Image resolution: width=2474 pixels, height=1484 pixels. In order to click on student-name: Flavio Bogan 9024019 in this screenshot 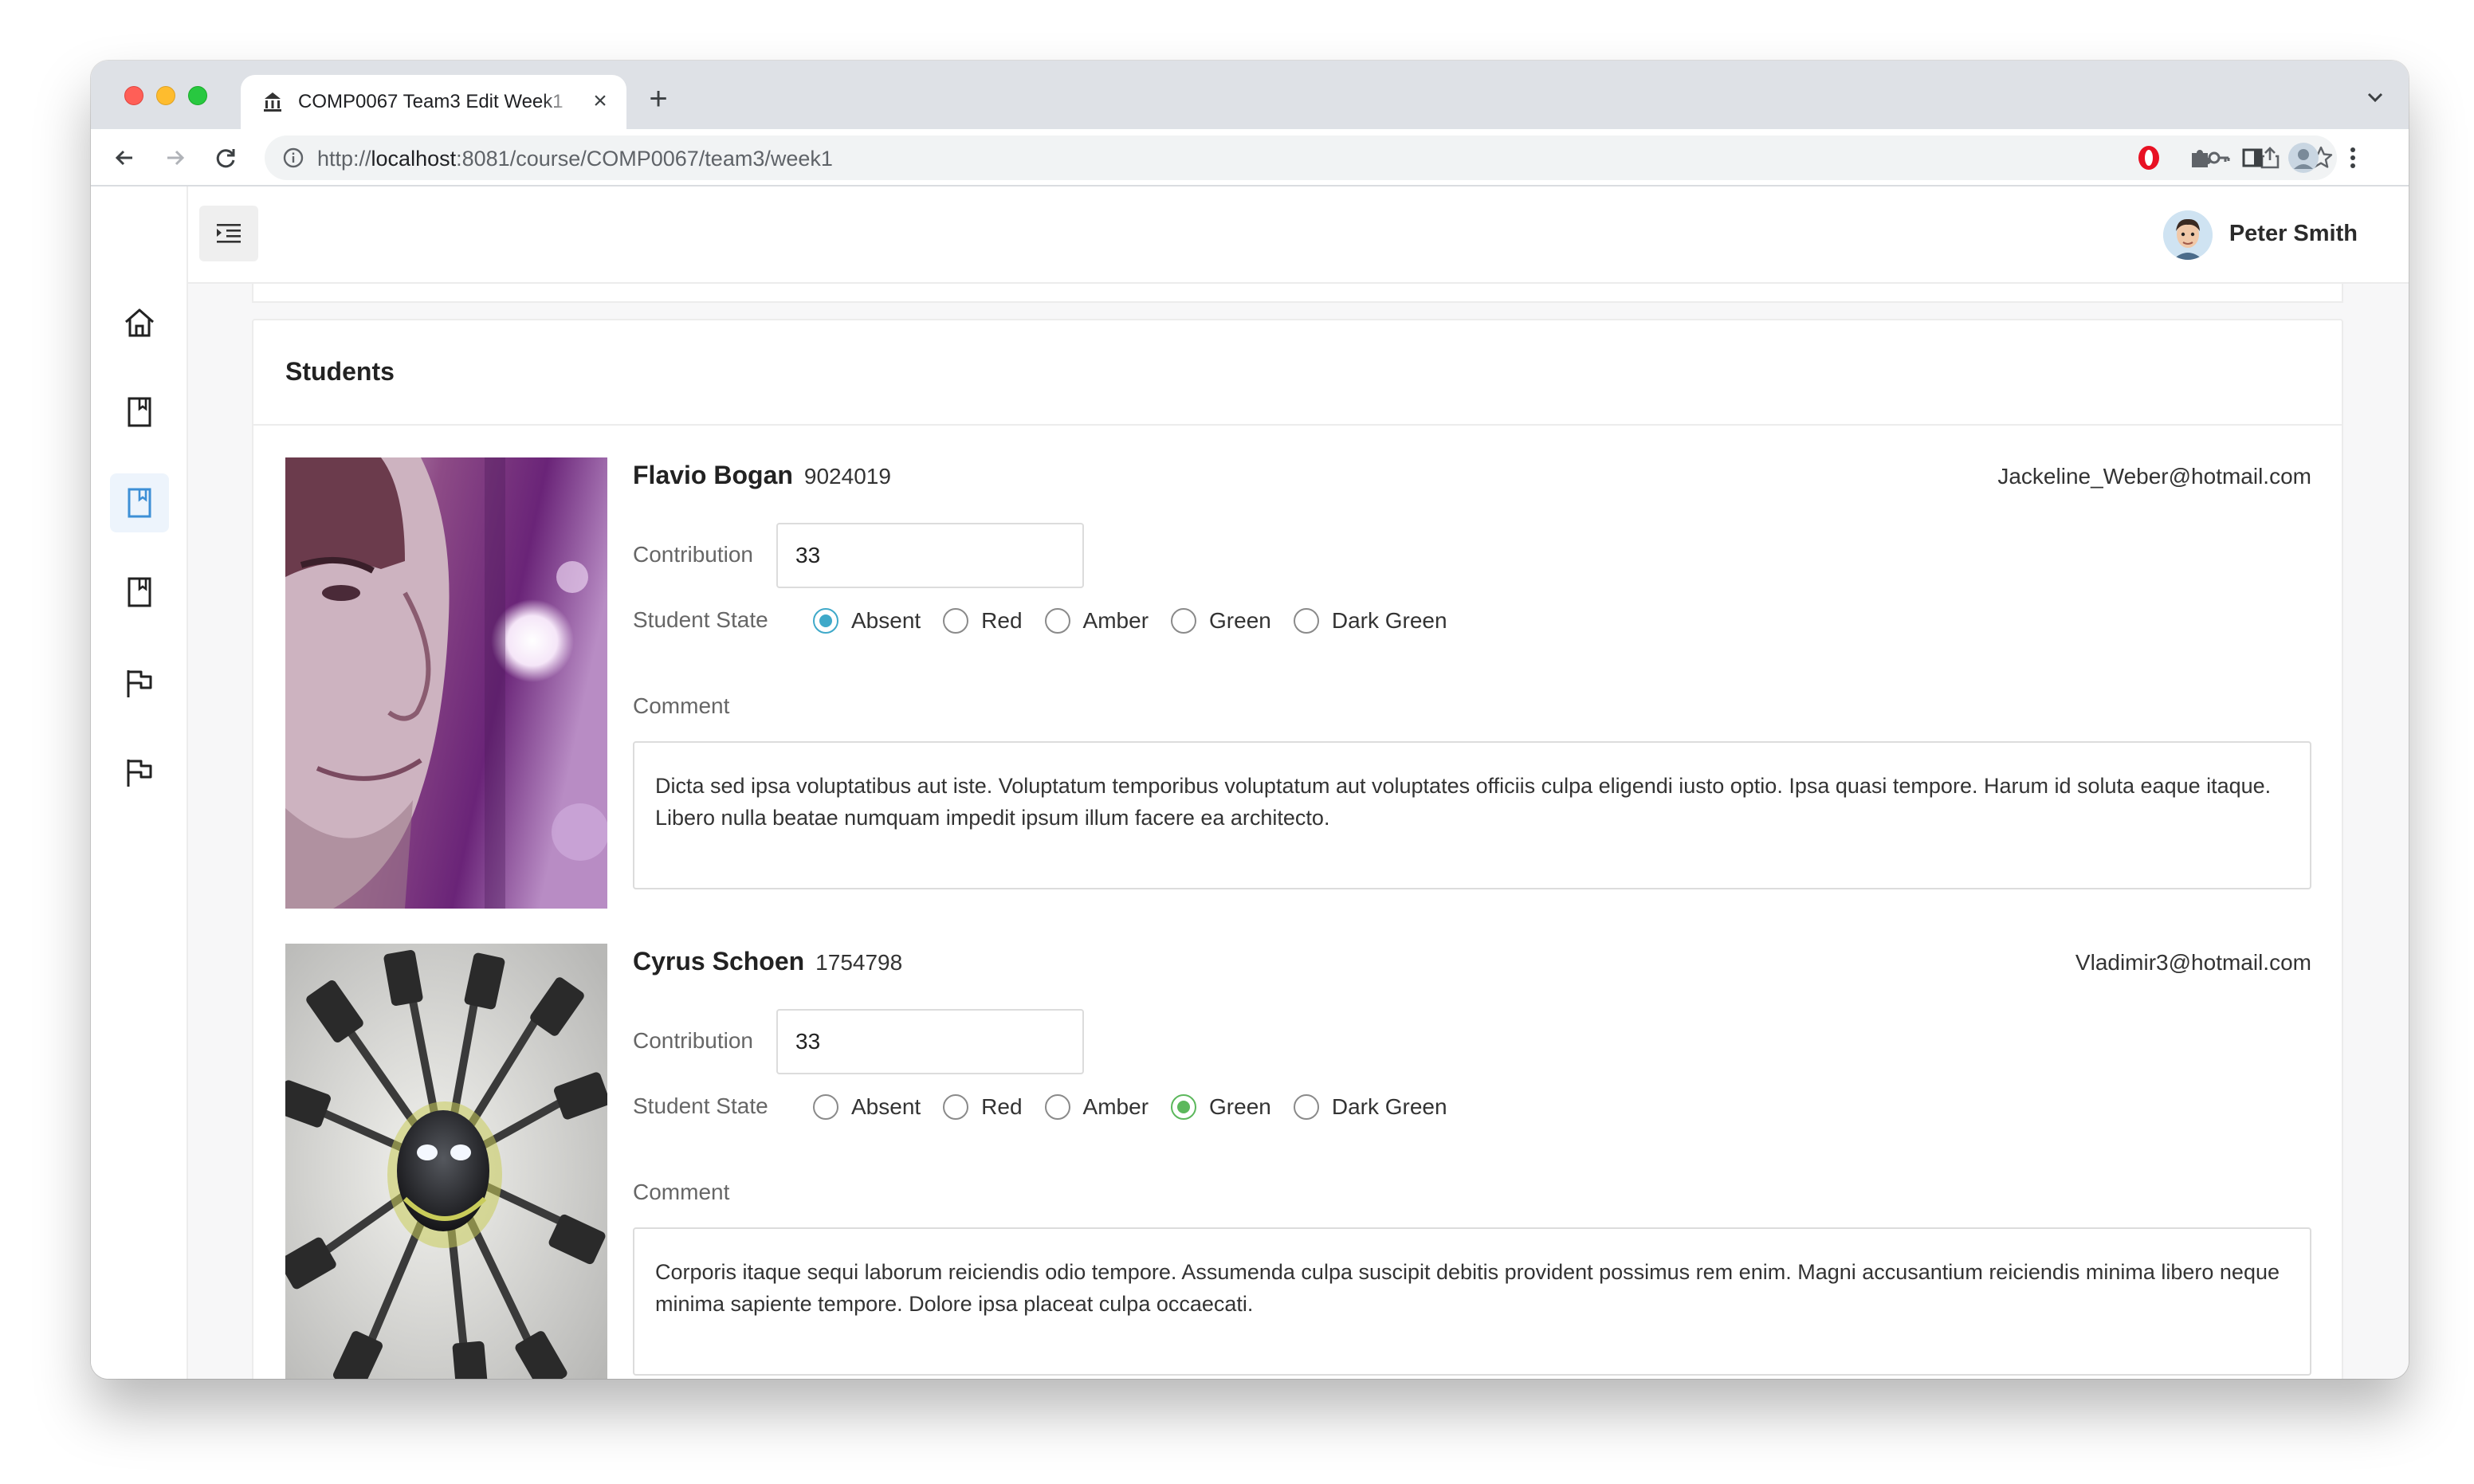, I will do `click(762, 475)`.